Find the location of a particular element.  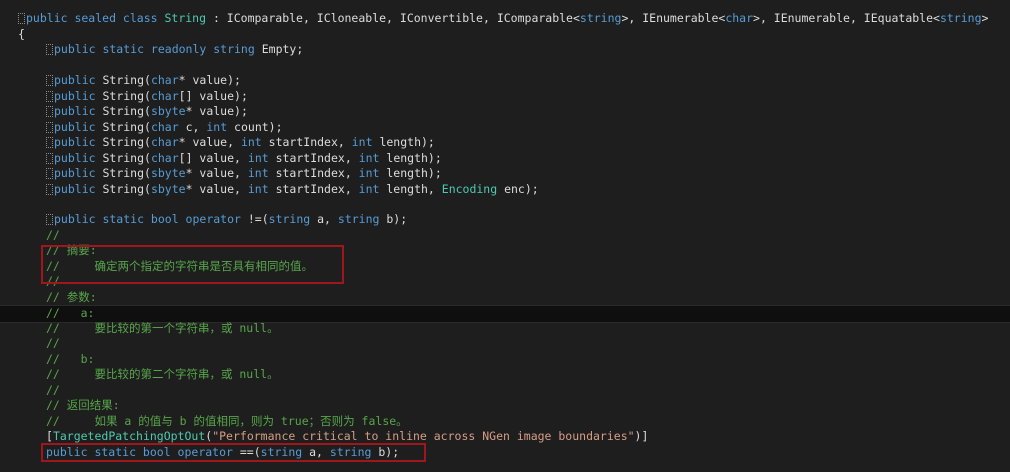

code-token: // 参数: is located at coordinates (71, 296).